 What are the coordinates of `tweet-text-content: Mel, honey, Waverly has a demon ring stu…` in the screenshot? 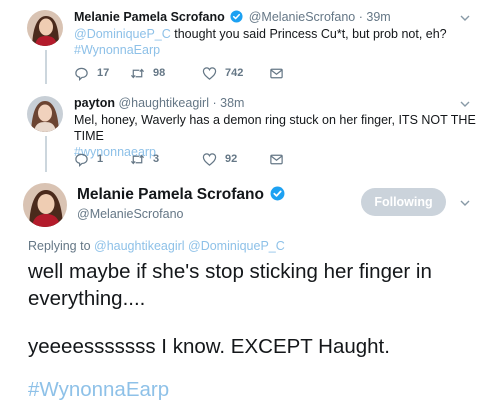 It's located at (275, 128).